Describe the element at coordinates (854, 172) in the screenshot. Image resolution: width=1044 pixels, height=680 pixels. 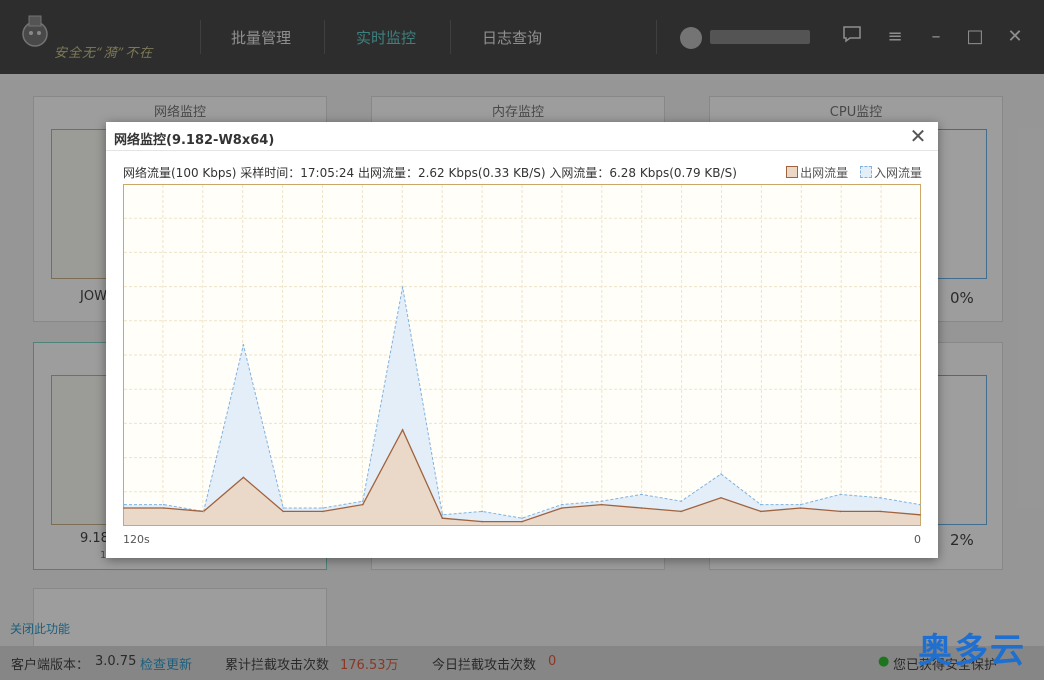
I see `chart-legend: 出网流量 入网流量` at that location.